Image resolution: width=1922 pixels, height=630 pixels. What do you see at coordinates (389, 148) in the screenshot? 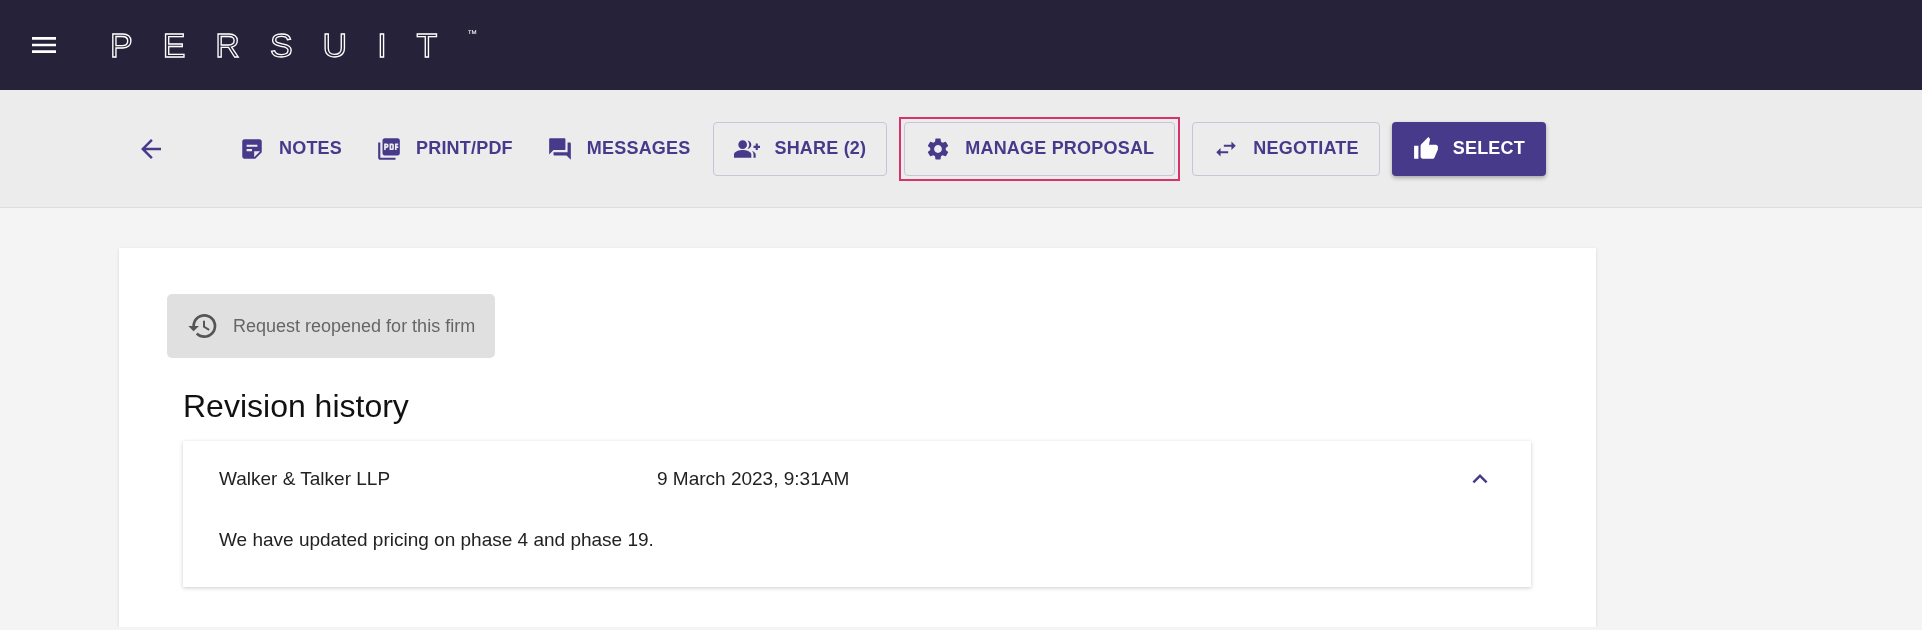
I see `pdf-document-icon` at bounding box center [389, 148].